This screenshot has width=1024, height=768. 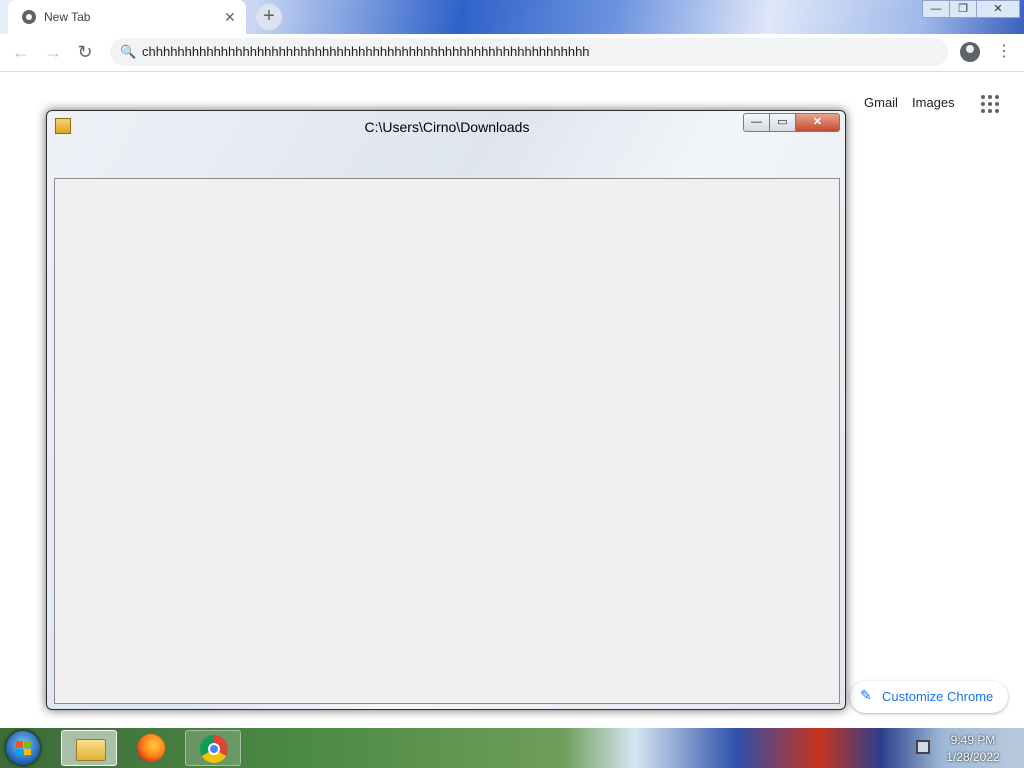 I want to click on apps-grid-icon, so click(x=990, y=104).